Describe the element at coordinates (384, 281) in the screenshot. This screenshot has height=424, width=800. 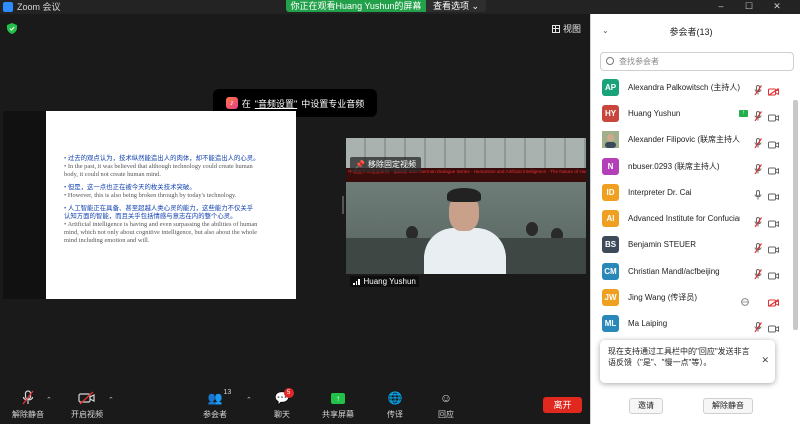
I see `video-participant-name: Huang Yushun` at that location.